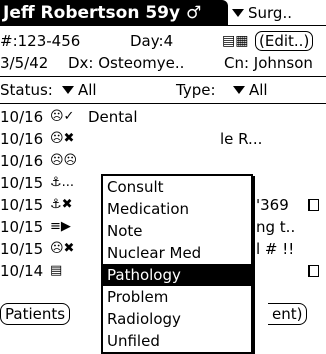  I want to click on info-divider, so click(163, 76).